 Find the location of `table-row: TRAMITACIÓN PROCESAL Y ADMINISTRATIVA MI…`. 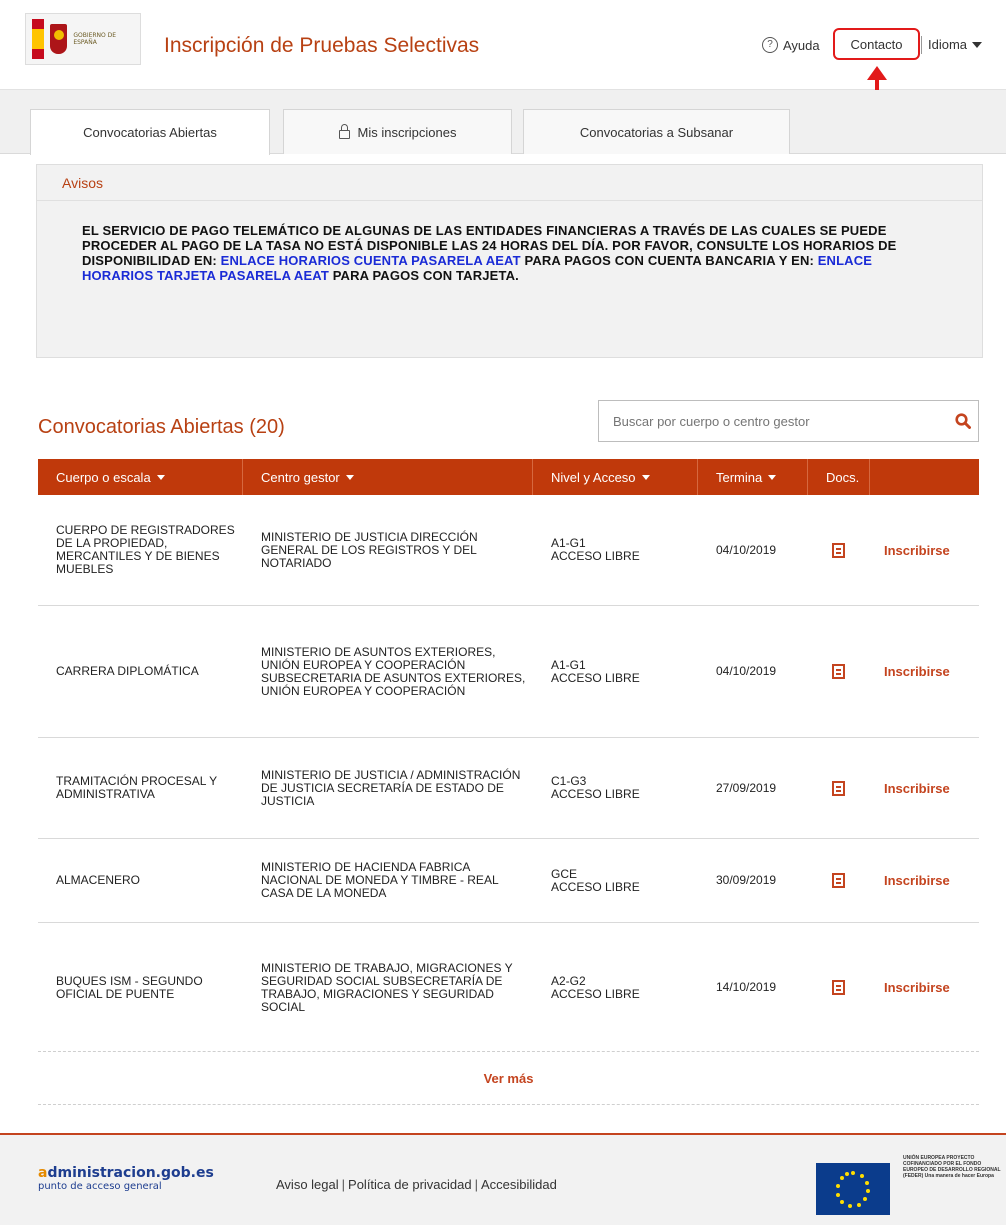

table-row: TRAMITACIÓN PROCESAL Y ADMINISTRATIVA MI… is located at coordinates (508, 788).